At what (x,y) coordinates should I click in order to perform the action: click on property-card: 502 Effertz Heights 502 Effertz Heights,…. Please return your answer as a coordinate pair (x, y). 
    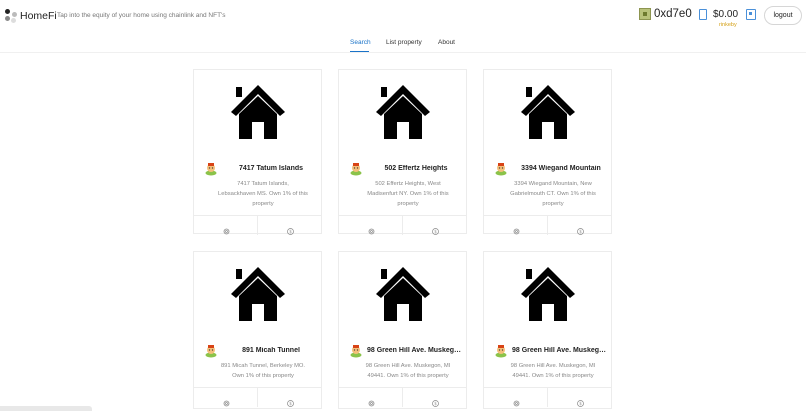
    Looking at the image, I should click on (402, 152).